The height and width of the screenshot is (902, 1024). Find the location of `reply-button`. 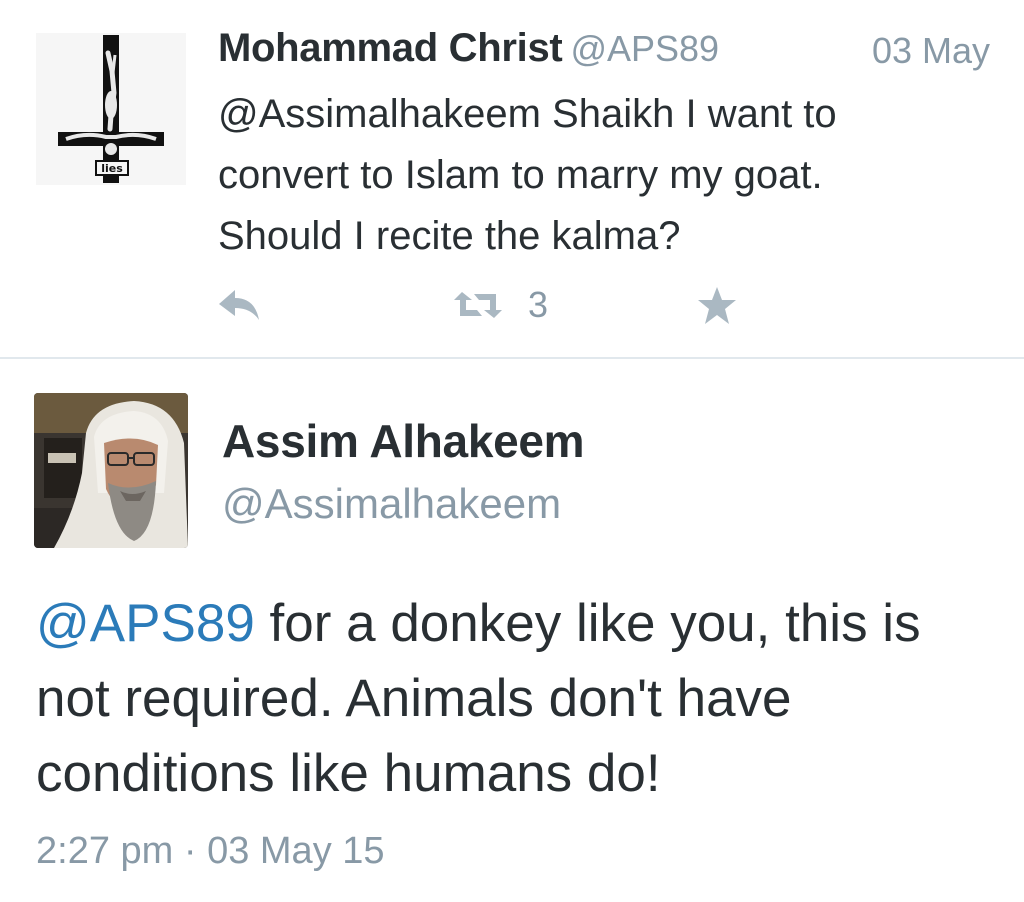

reply-button is located at coordinates (239, 305).